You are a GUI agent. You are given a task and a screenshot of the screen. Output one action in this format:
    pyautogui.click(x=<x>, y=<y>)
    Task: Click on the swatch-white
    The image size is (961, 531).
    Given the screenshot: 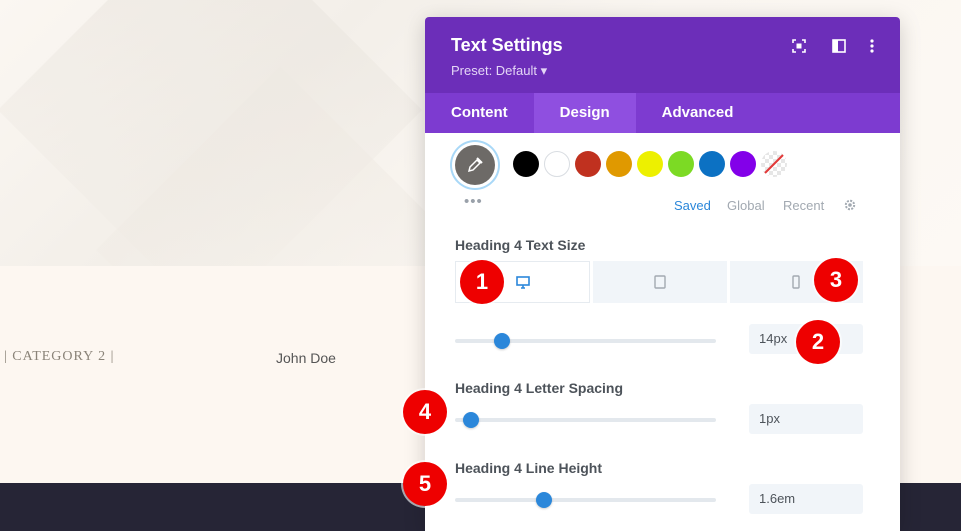 What is the action you would take?
    pyautogui.click(x=557, y=164)
    